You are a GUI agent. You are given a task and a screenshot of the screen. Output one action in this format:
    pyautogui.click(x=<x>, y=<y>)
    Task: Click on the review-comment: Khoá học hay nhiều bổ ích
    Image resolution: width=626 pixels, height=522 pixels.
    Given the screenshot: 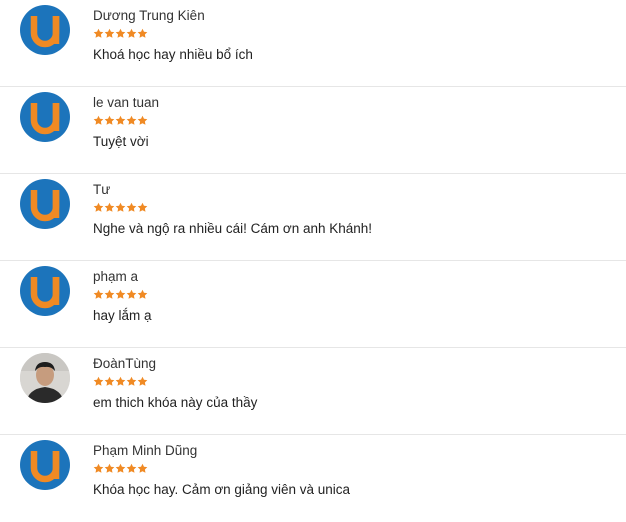 What is the action you would take?
    pyautogui.click(x=173, y=54)
    